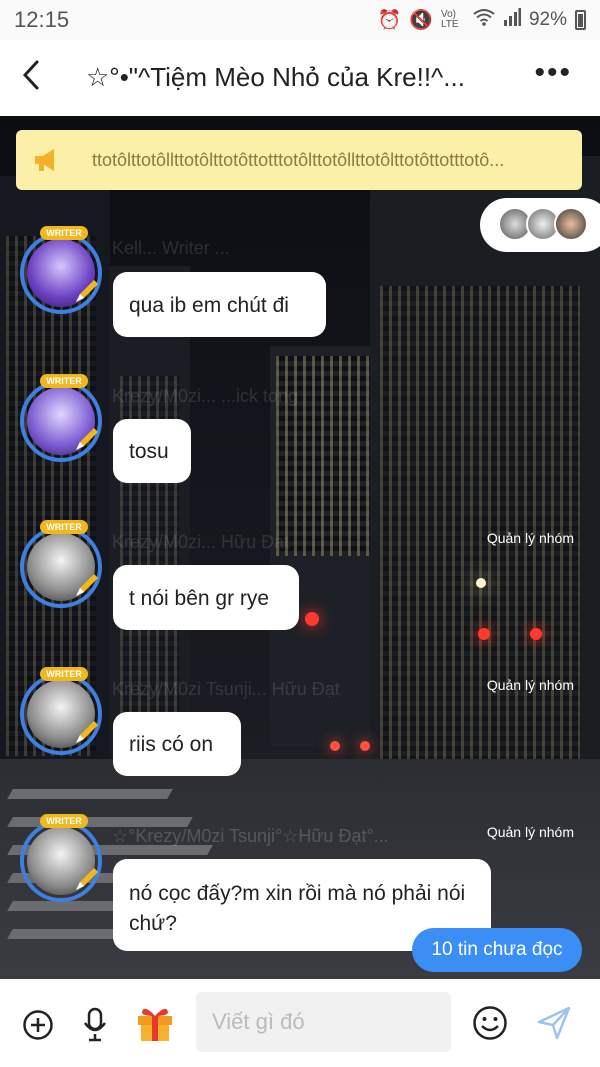  What do you see at coordinates (540, 225) in the screenshot?
I see `online-members` at bounding box center [540, 225].